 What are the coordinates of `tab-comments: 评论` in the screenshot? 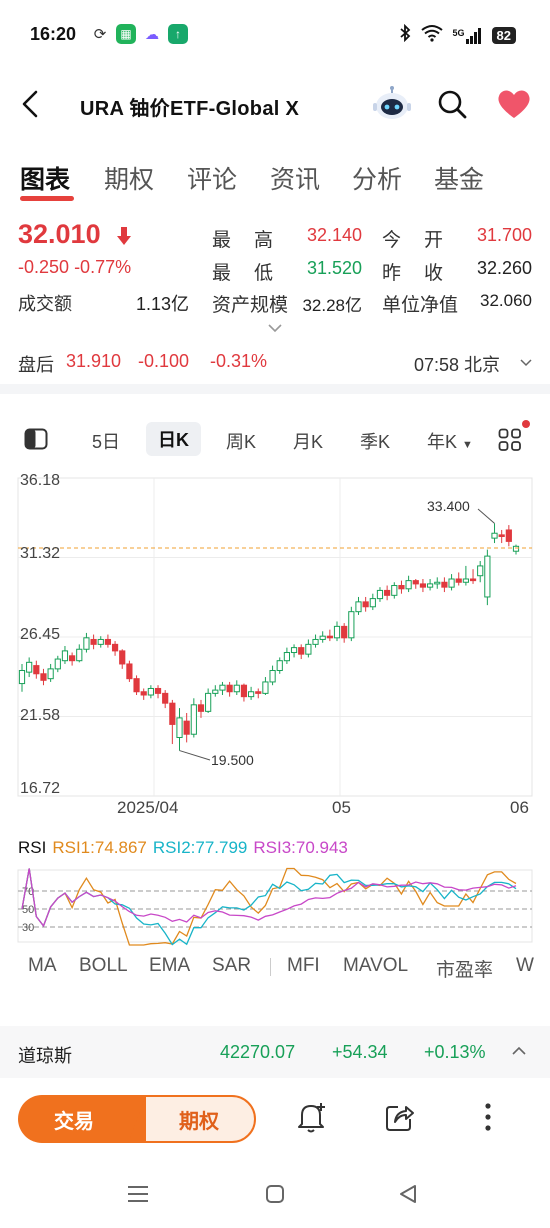 It's located at (212, 178).